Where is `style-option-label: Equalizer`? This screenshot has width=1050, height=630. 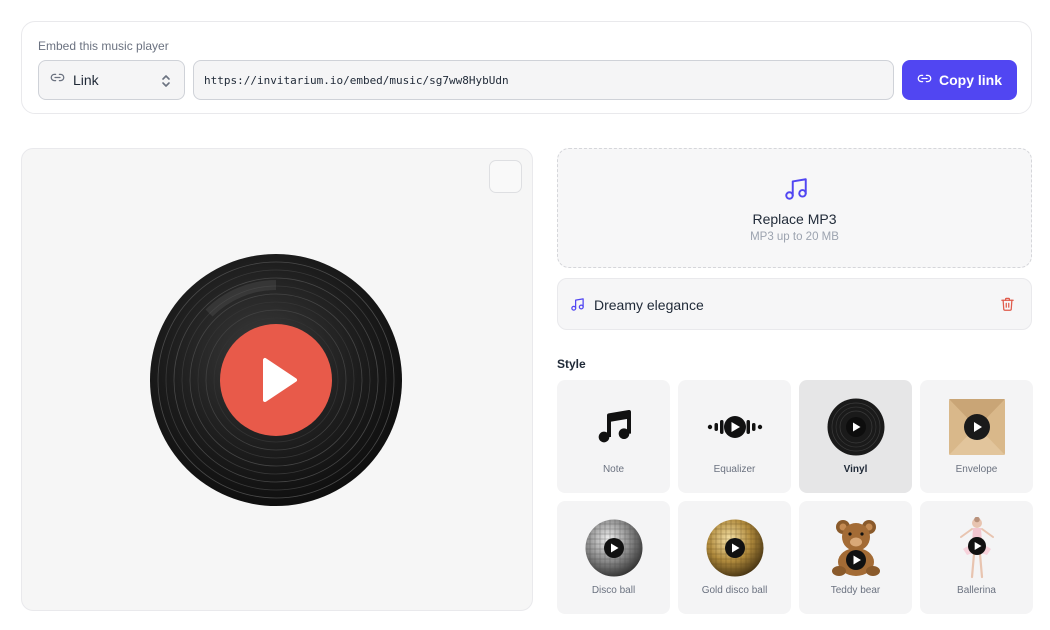 style-option-label: Equalizer is located at coordinates (734, 469).